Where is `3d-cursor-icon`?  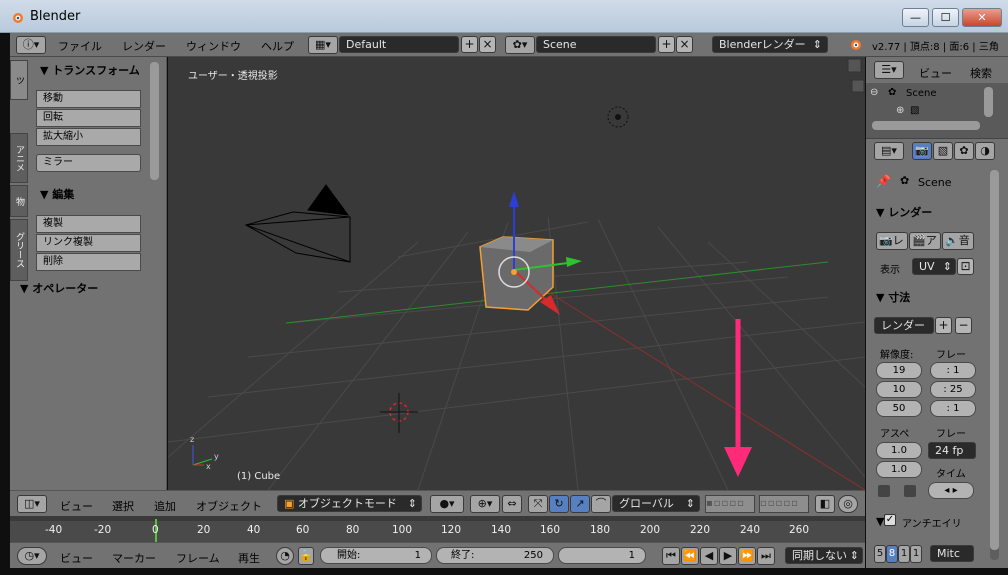
3d-cursor-icon is located at coordinates (399, 413).